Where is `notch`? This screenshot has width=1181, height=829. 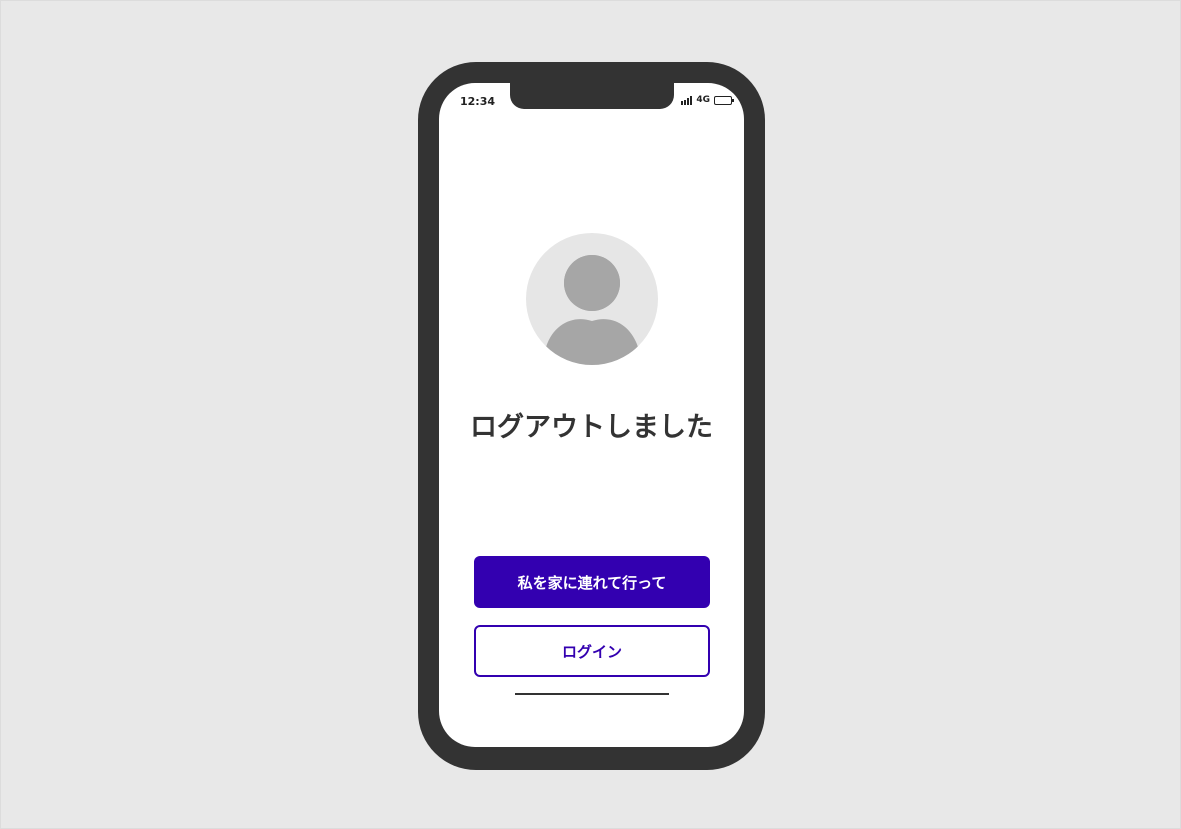 notch is located at coordinates (592, 96).